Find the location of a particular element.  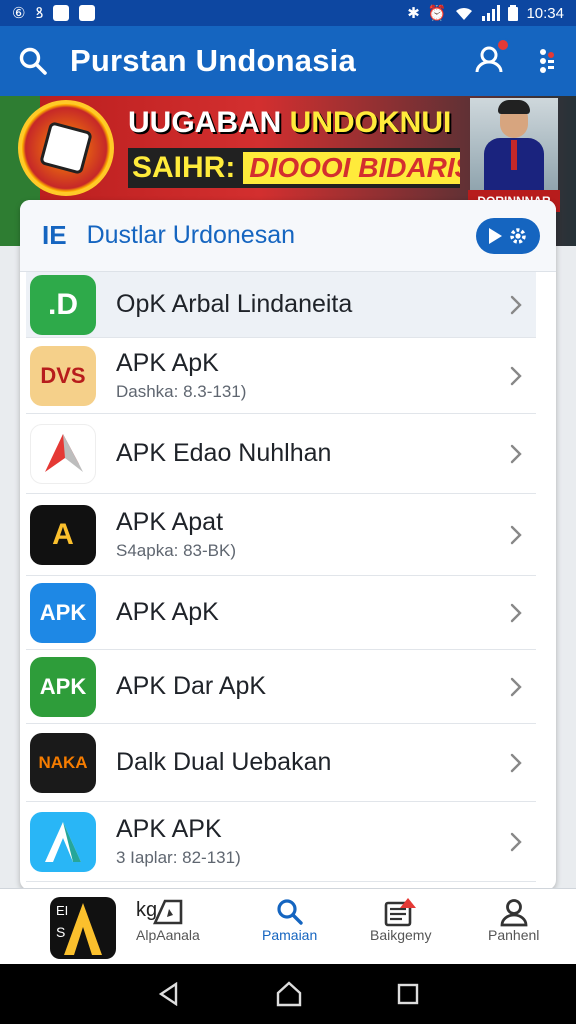

list-item-text: APK ApK is located at coordinates (306, 612).